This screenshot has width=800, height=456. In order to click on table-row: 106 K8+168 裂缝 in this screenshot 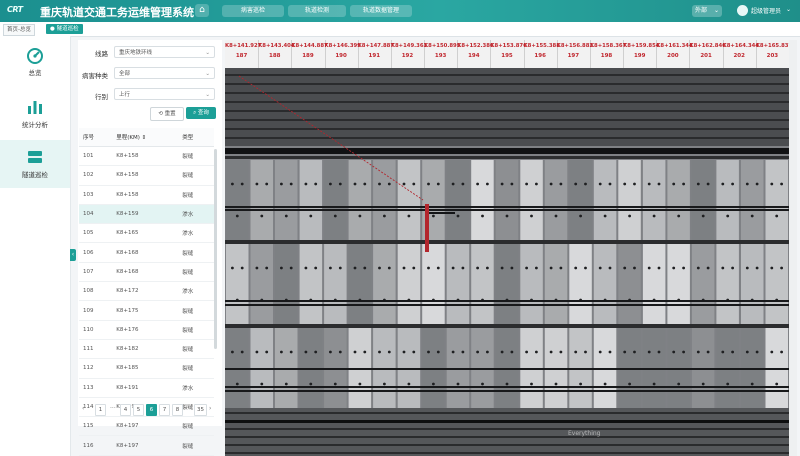, I will do `click(146, 252)`.